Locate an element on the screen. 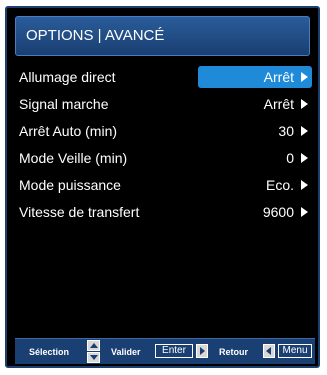 The height and width of the screenshot is (375, 327). menu-item-signal-marche: Signal marche Arrêt is located at coordinates (165, 104).